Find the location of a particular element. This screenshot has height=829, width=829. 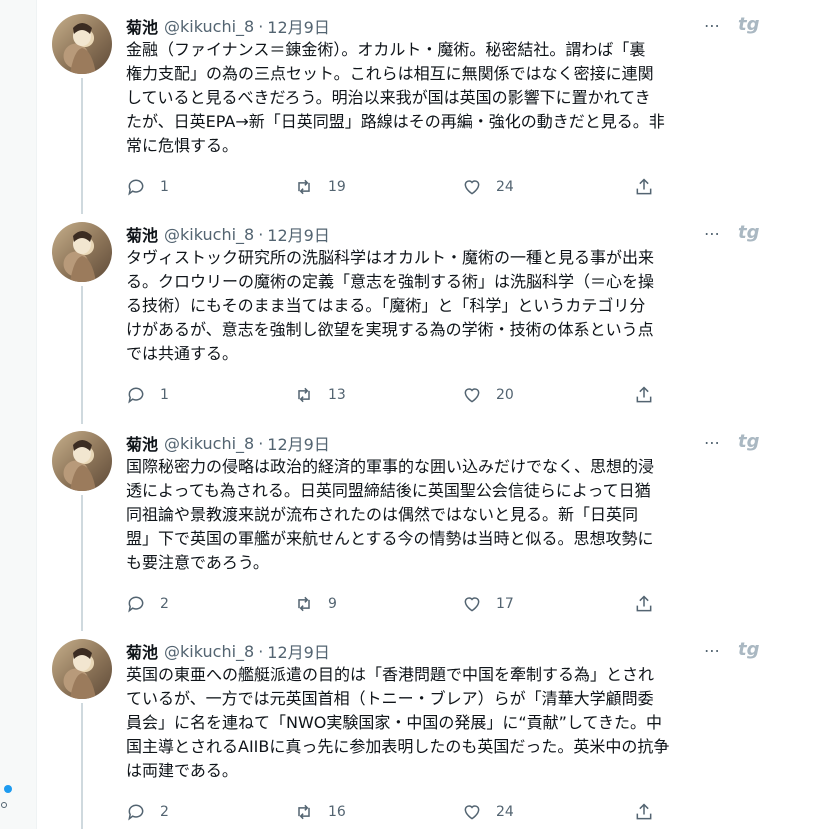

tweet-text-line: 権力支配」の為の三点セット。これらは相互に無関係ではなく密接に連関 is located at coordinates (390, 73).